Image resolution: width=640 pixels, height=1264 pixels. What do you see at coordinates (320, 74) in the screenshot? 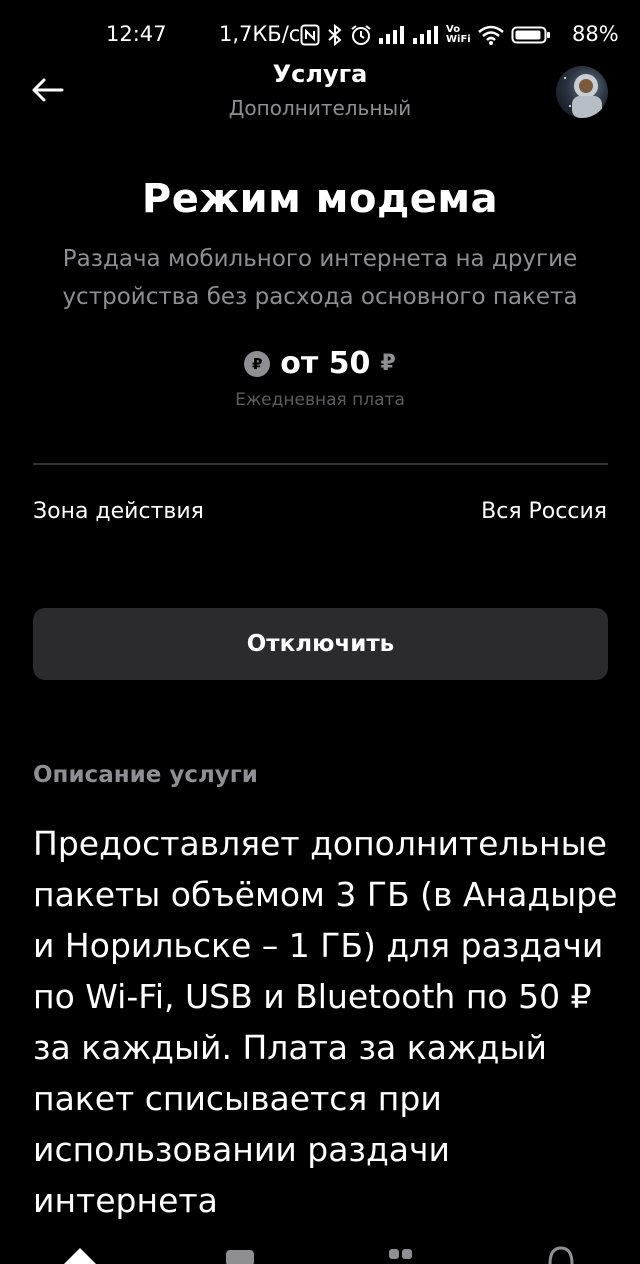
I see `header-title: Услуга` at bounding box center [320, 74].